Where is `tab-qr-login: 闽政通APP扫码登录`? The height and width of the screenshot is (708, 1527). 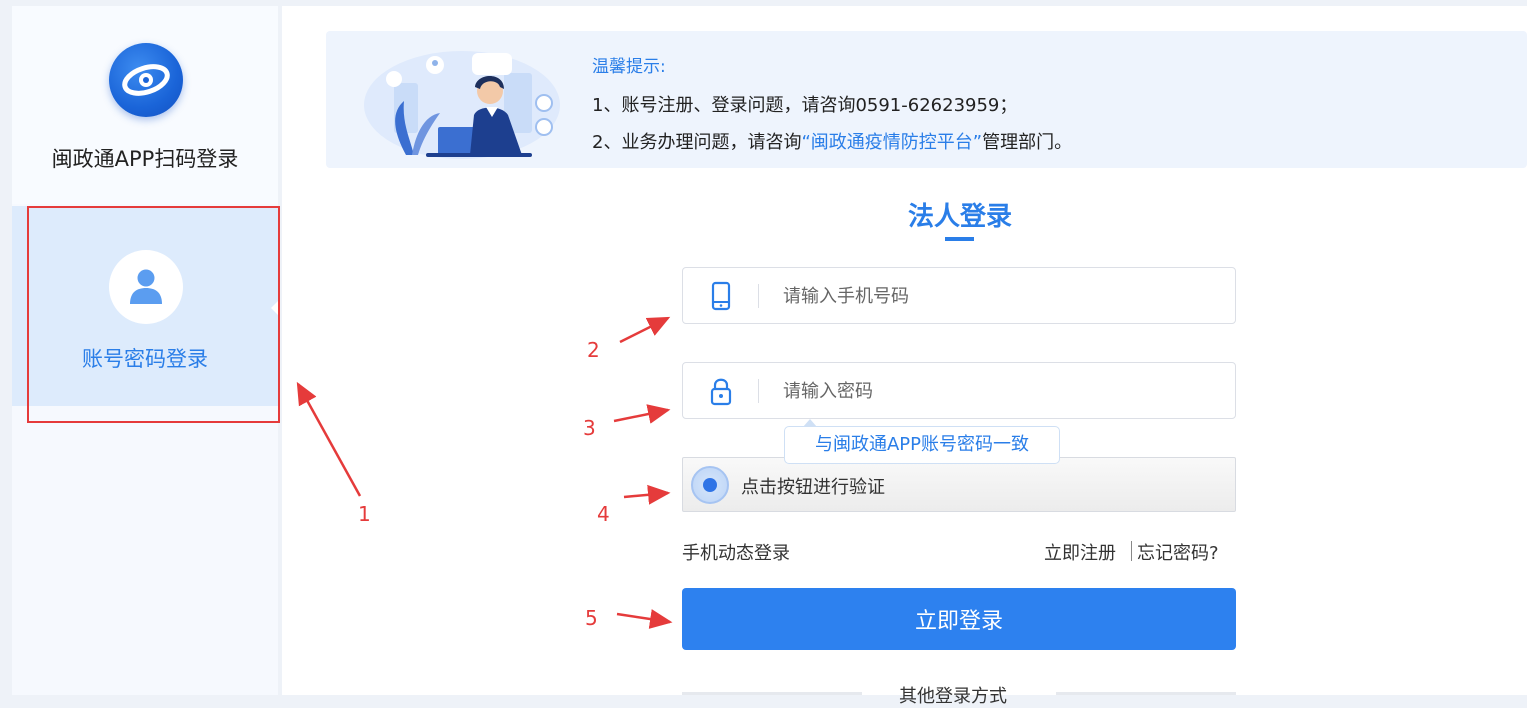 tab-qr-login: 闽政通APP扫码登录 is located at coordinates (145, 105).